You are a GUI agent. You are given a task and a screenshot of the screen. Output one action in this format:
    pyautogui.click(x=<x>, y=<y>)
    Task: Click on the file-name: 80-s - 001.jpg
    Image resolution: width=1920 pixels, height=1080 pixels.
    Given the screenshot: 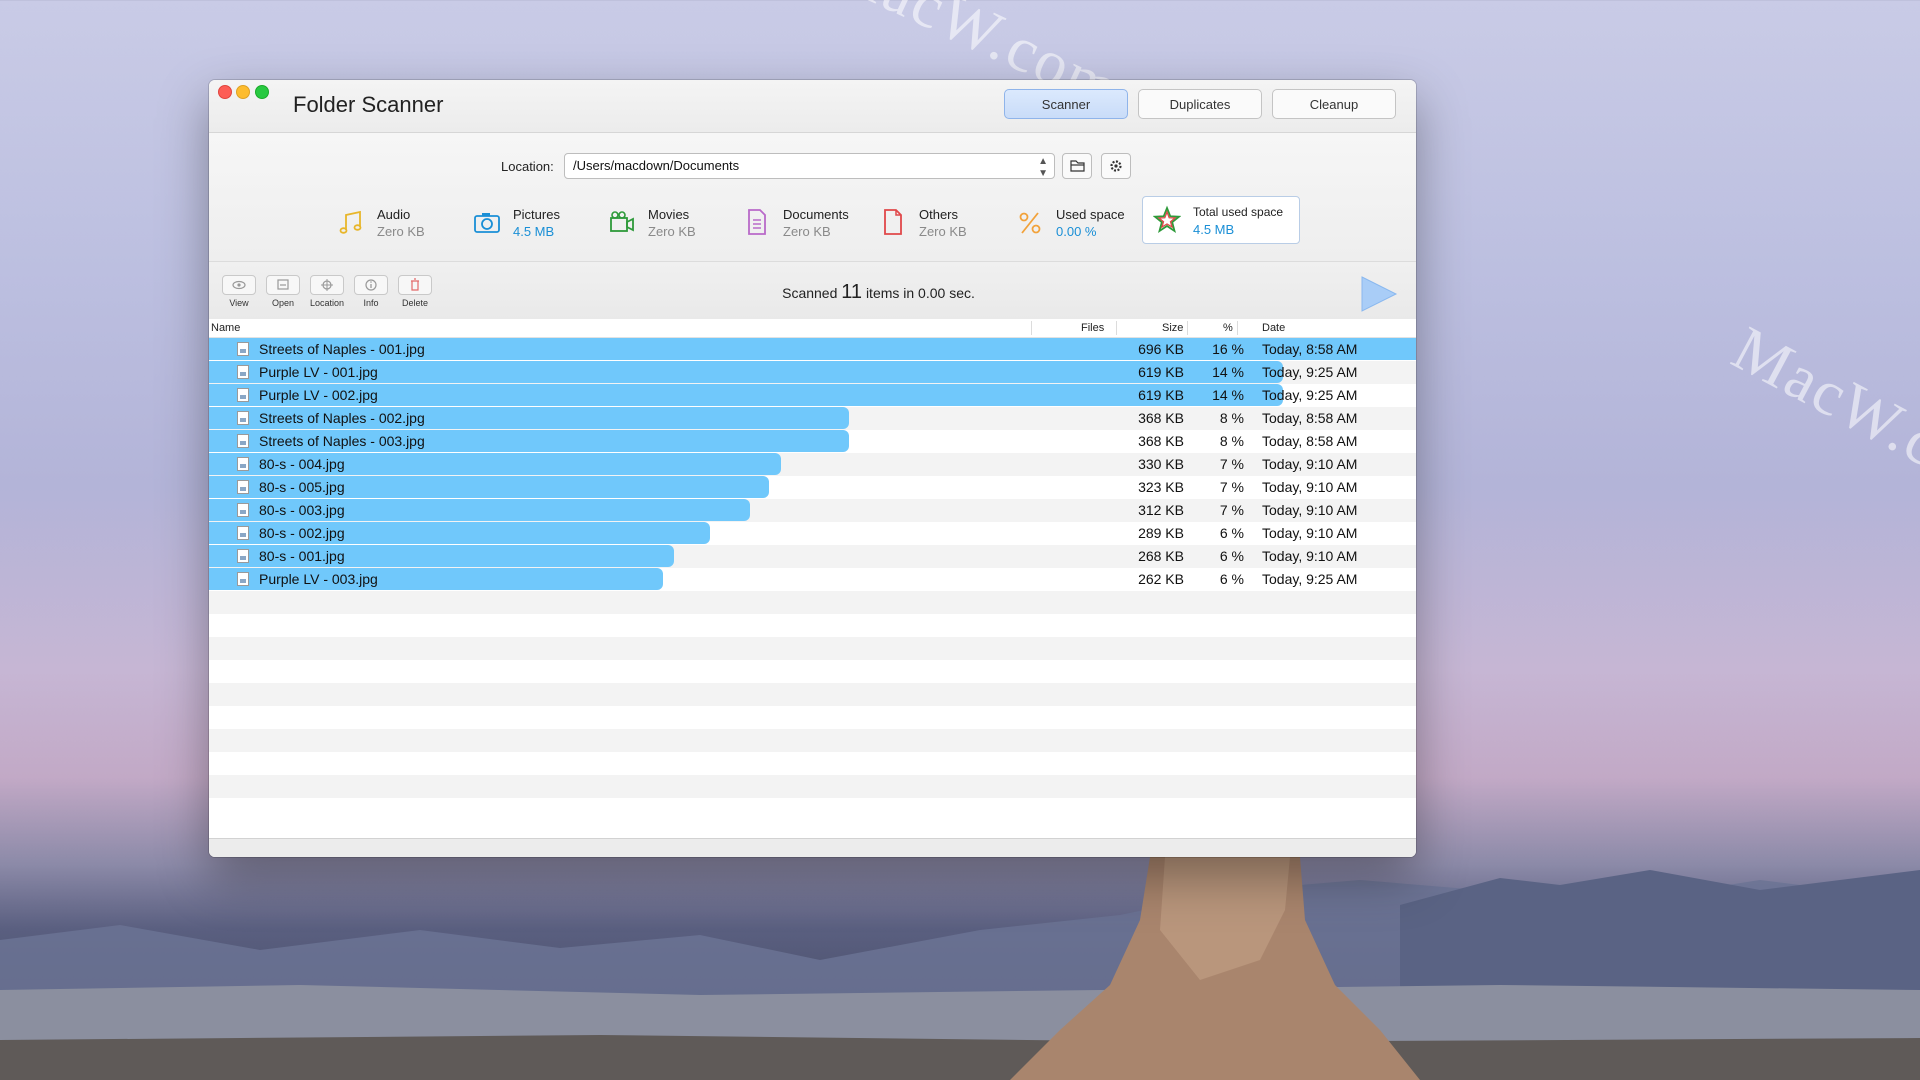 What is the action you would take?
    pyautogui.click(x=302, y=556)
    